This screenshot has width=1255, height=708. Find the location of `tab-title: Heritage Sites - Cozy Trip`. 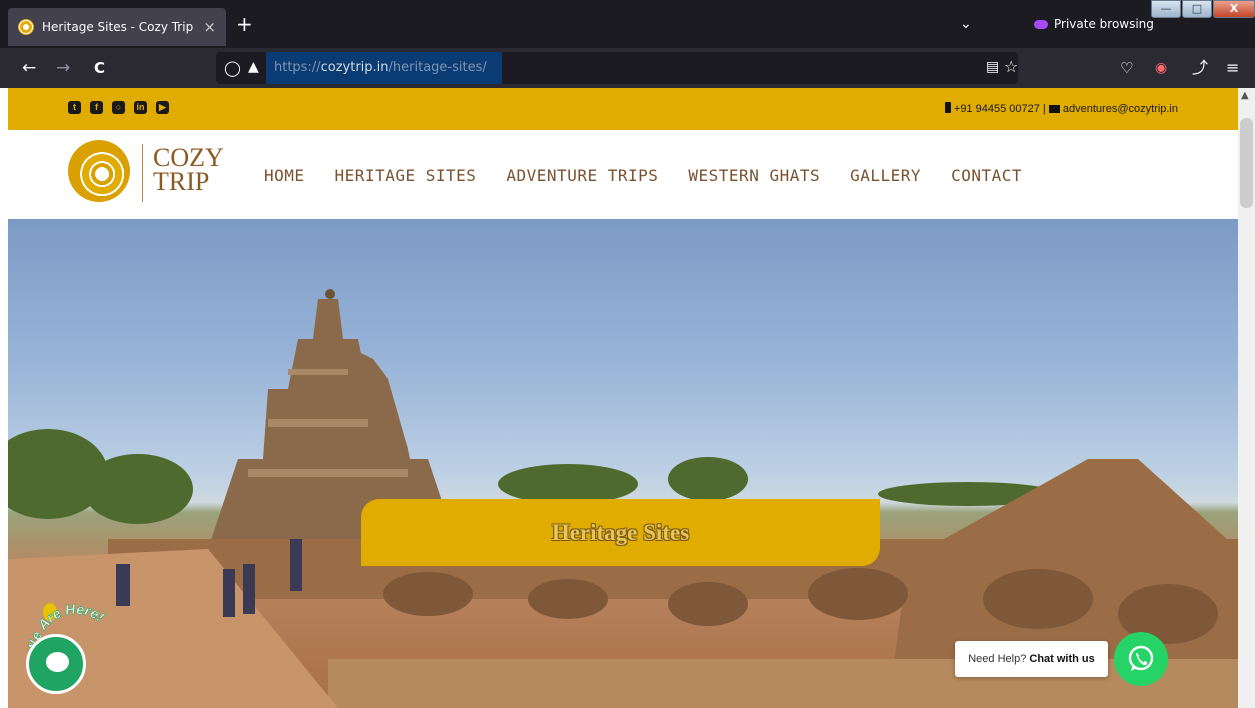

tab-title: Heritage Sites - Cozy Trip is located at coordinates (118, 27).